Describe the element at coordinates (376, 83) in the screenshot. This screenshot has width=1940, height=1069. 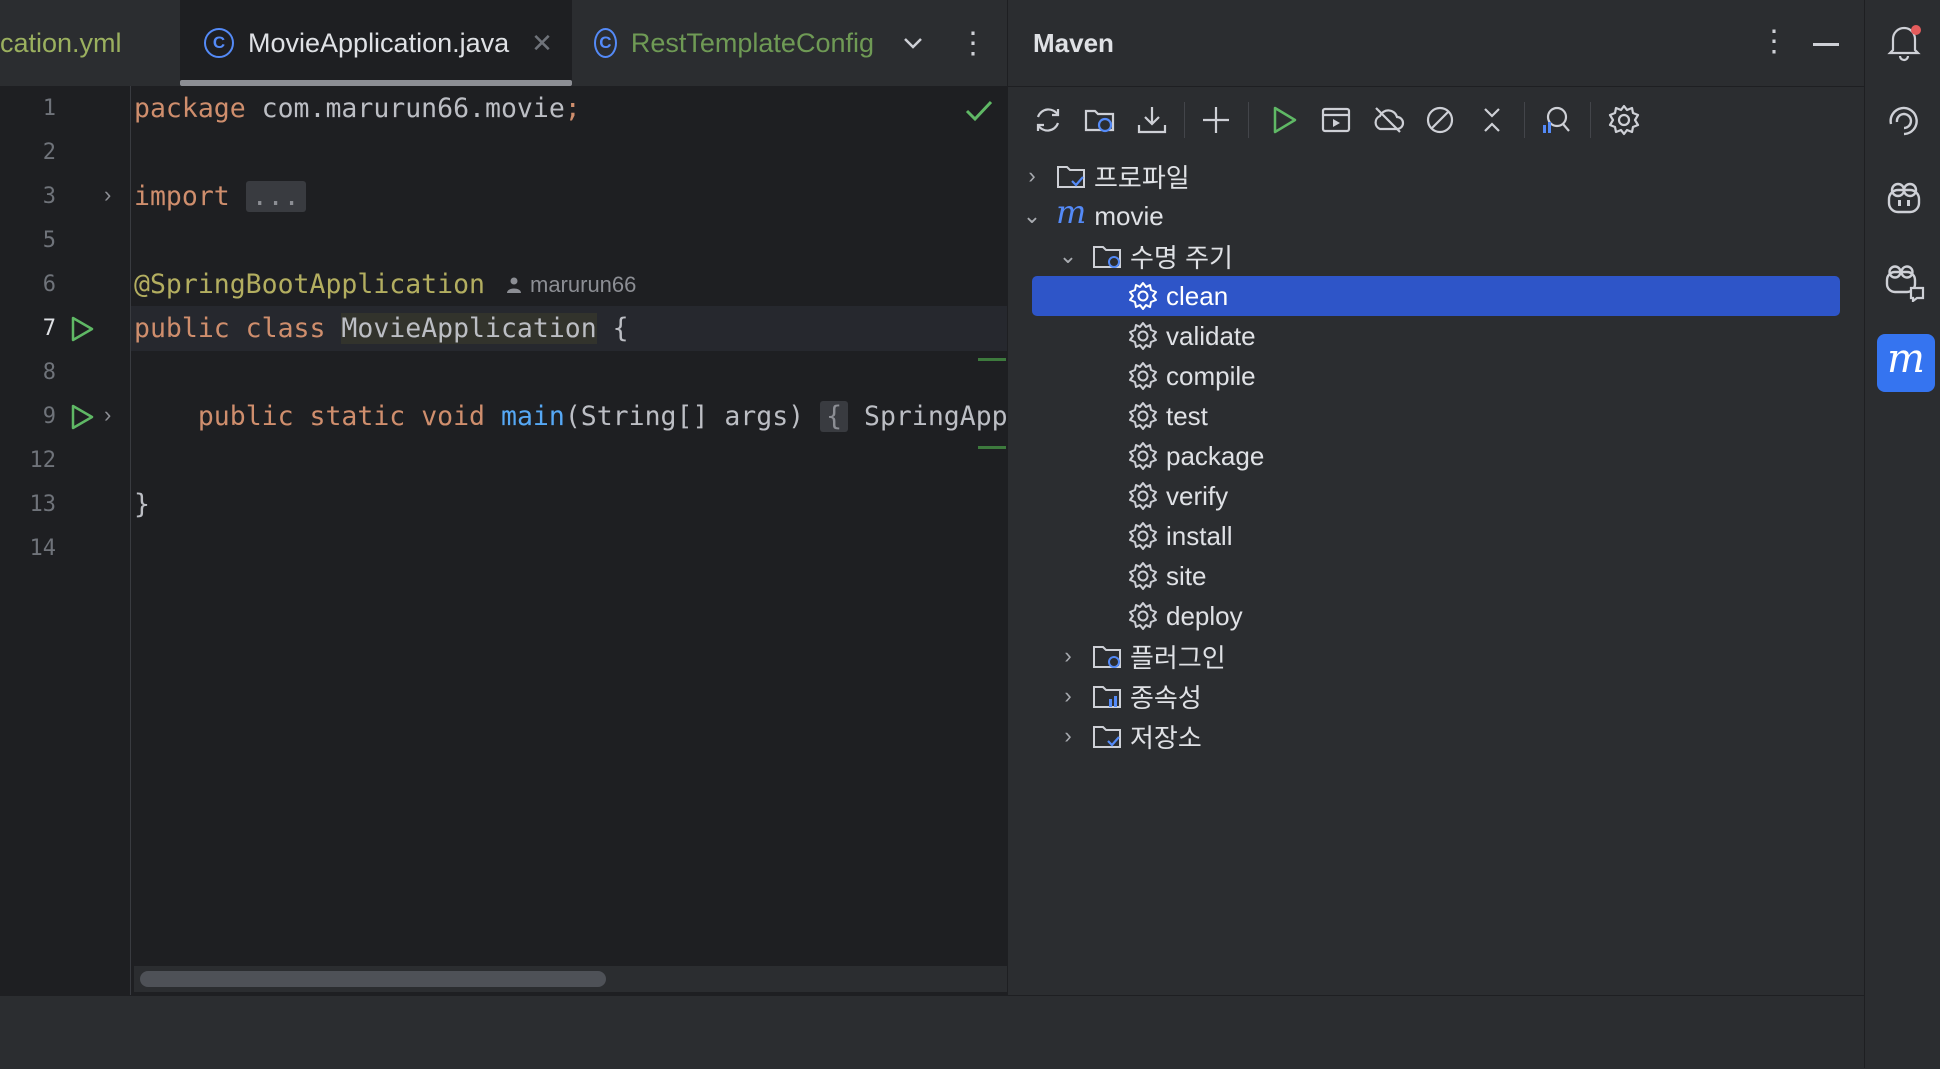
I see `active-tab-indicator` at that location.